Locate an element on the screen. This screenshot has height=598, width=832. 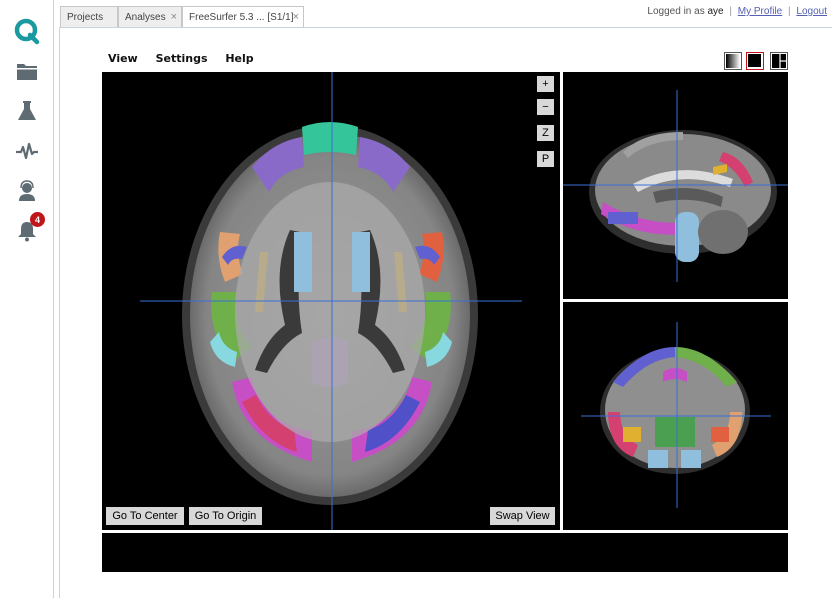
menu-view: View is located at coordinates (123, 58).